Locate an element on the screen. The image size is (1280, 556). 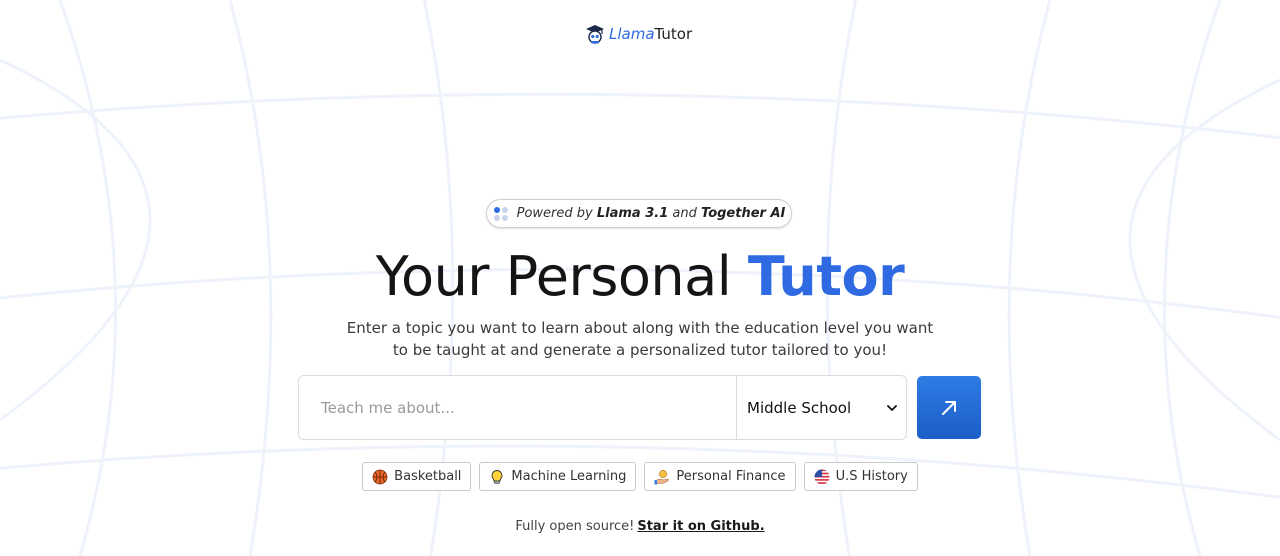
badge-text: Powered by Llama 3.1 and Together AI is located at coordinates (651, 213).